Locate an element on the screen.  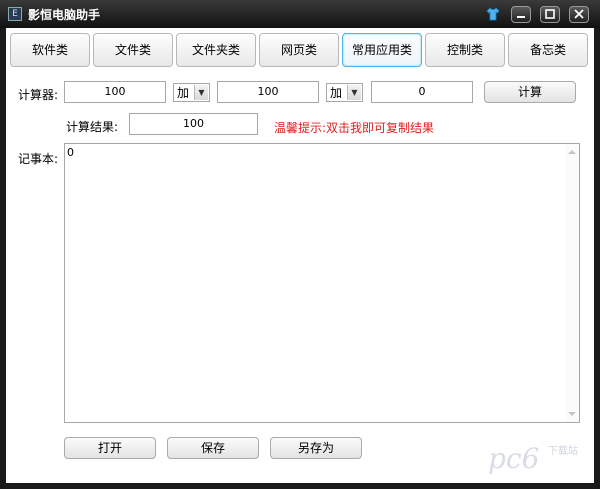
copy-hint-text: 温馨提示:双击我即可复制结果 is located at coordinates (354, 128).